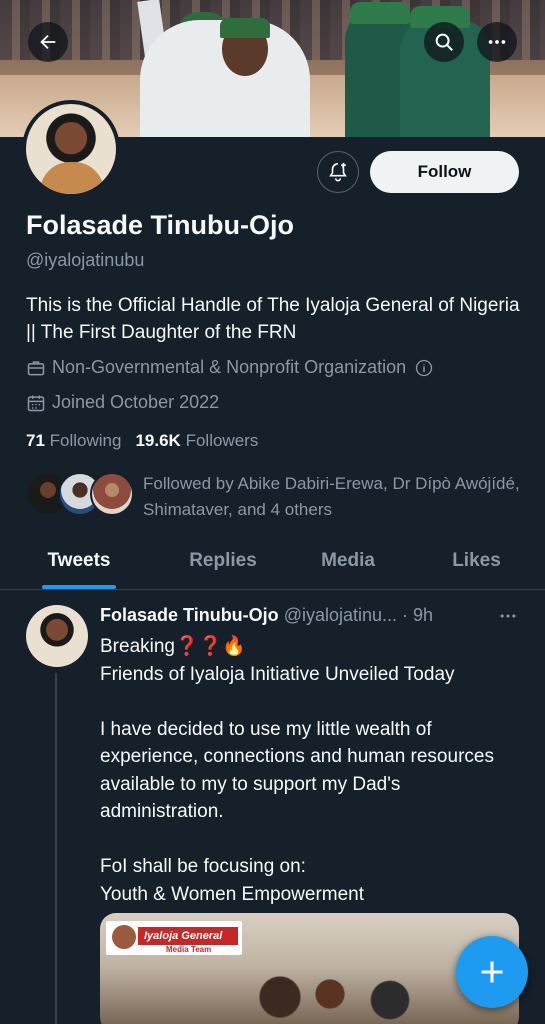 This screenshot has height=1024, width=545. Describe the element at coordinates (56, 848) in the screenshot. I see `thread-line` at that location.